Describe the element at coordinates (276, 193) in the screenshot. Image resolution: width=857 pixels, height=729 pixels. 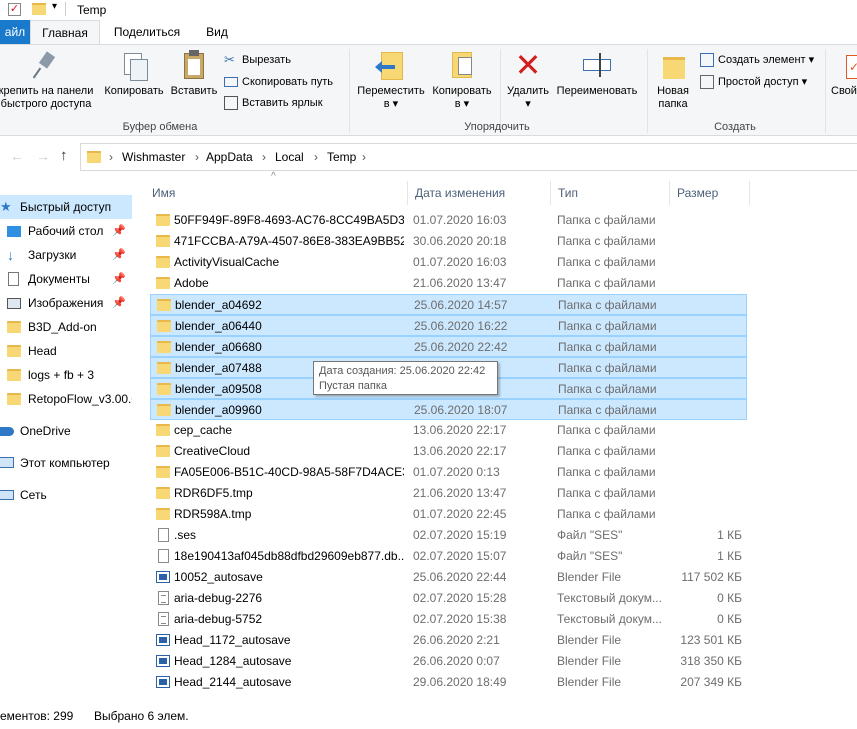
I see `column-header-name: Имя` at that location.